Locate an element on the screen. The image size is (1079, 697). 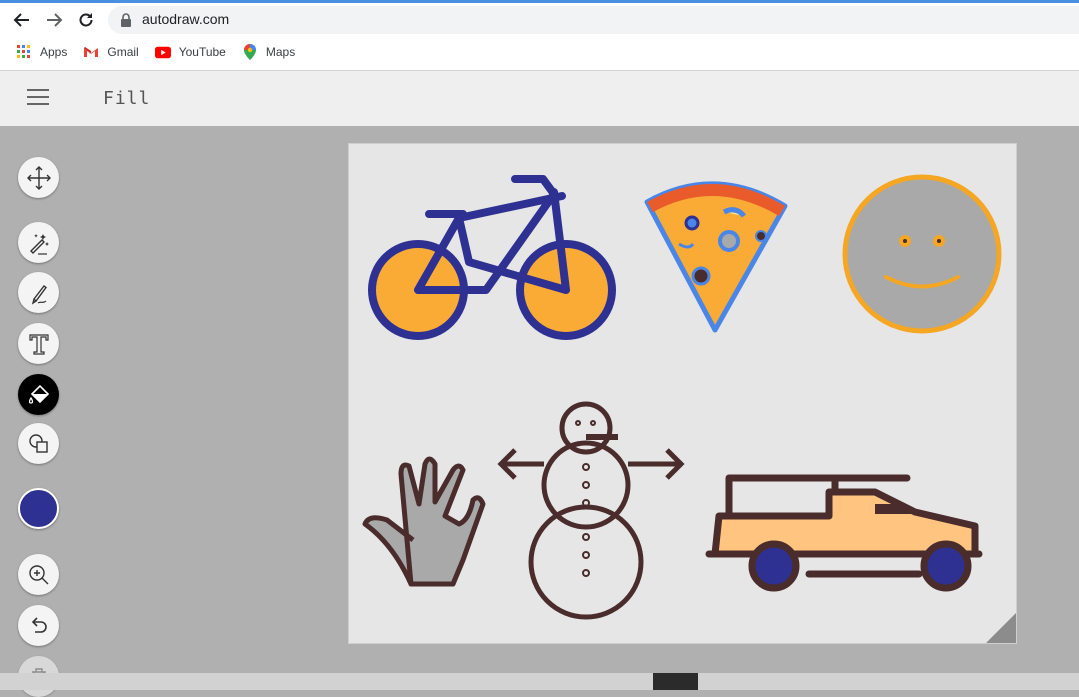
forward-button is located at coordinates (54, 20).